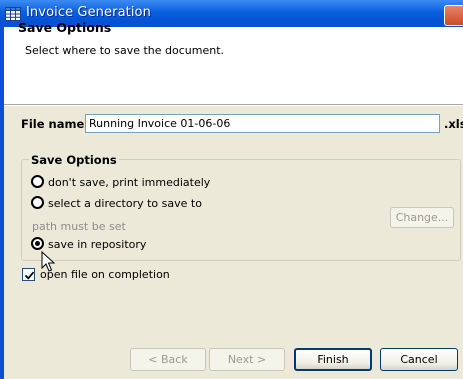  What do you see at coordinates (97, 244) in the screenshot?
I see `radio-save-in-repository-label: save in repository` at bounding box center [97, 244].